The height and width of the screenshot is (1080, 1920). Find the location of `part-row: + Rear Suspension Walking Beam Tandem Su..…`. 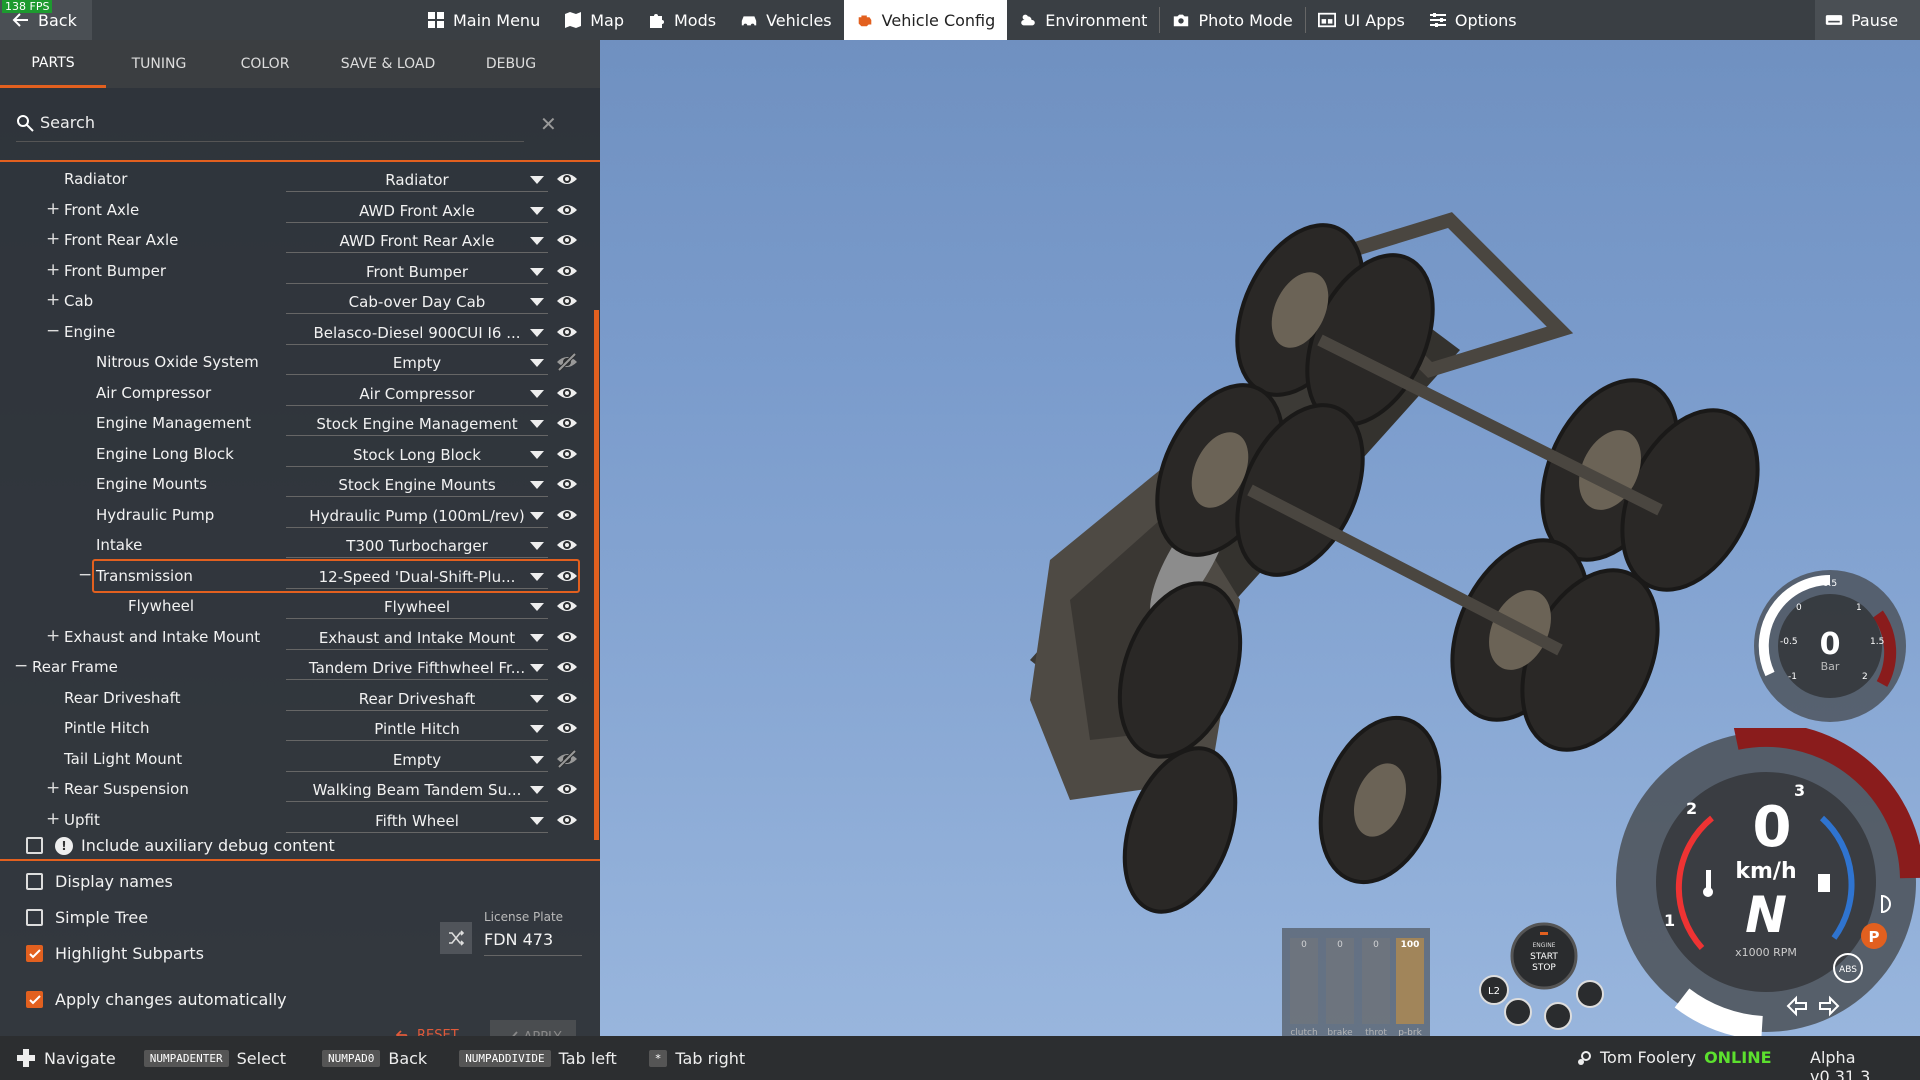

part-row: + Rear Suspension Walking Beam Tandem Su..… is located at coordinates (300, 789).